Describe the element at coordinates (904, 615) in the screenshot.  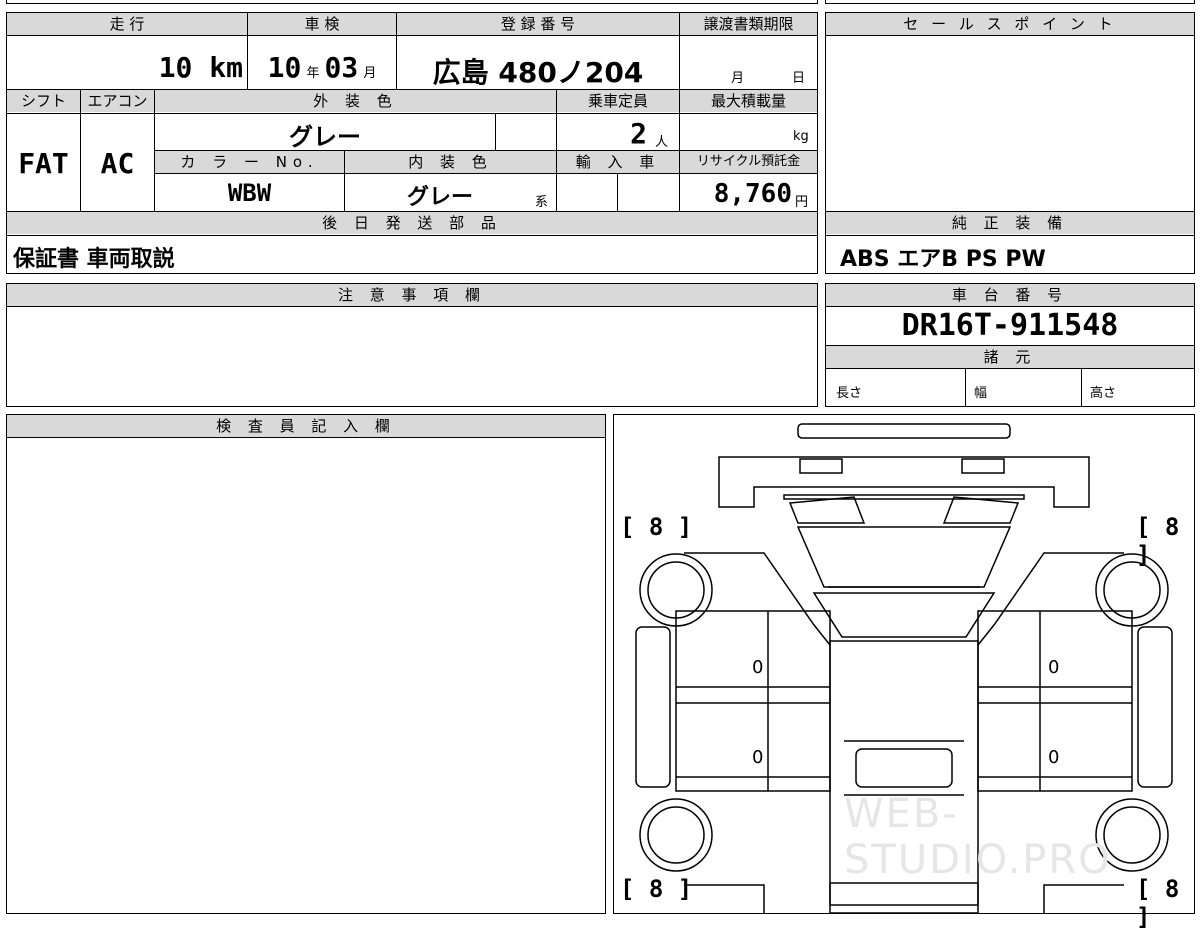
I see `roof` at that location.